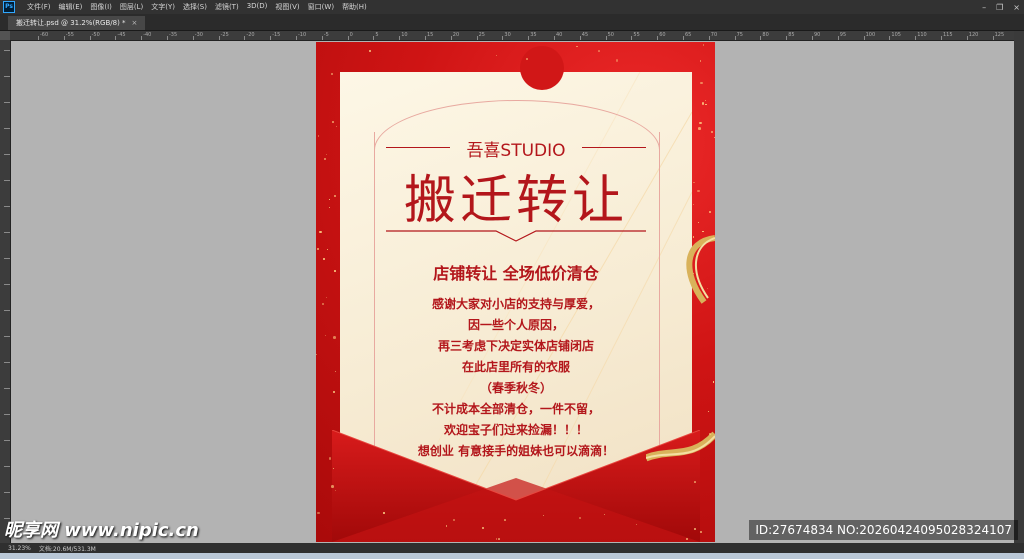  What do you see at coordinates (585, 35) in the screenshot?
I see `ruler-label: 45` at bounding box center [585, 35].